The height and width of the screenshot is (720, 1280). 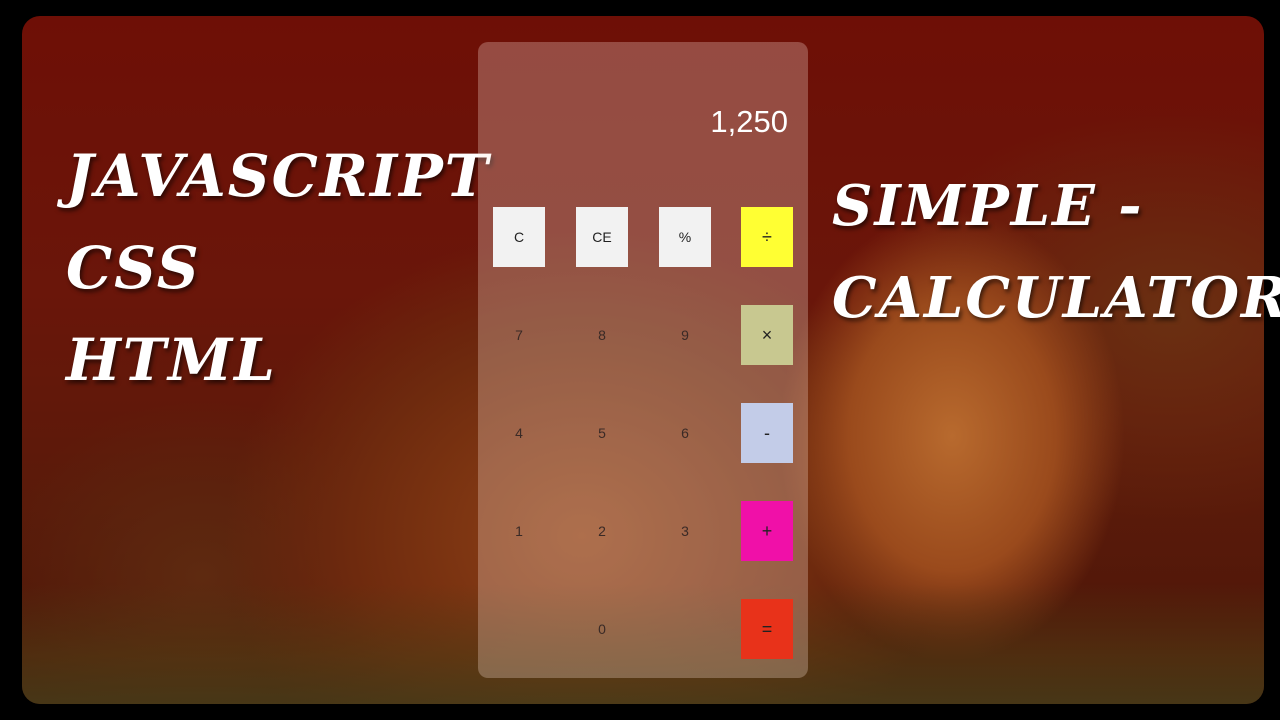 I want to click on subtract-button: -, so click(x=767, y=433).